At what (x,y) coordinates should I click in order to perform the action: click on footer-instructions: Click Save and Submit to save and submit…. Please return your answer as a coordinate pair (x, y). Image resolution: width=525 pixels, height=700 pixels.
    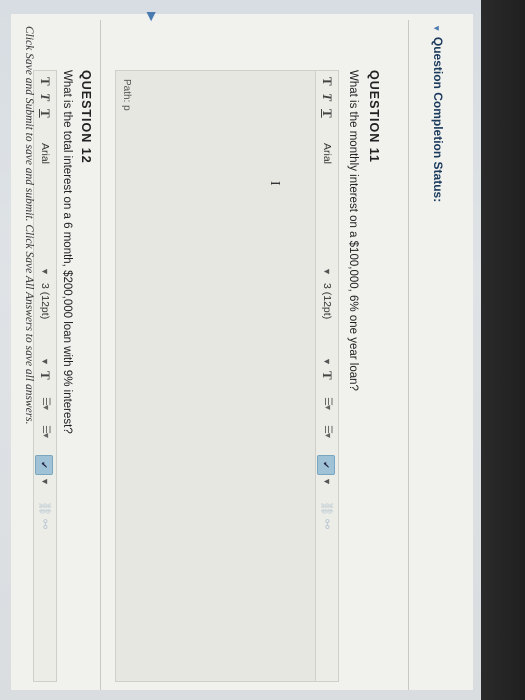
    Looking at the image, I should click on (29, 225).